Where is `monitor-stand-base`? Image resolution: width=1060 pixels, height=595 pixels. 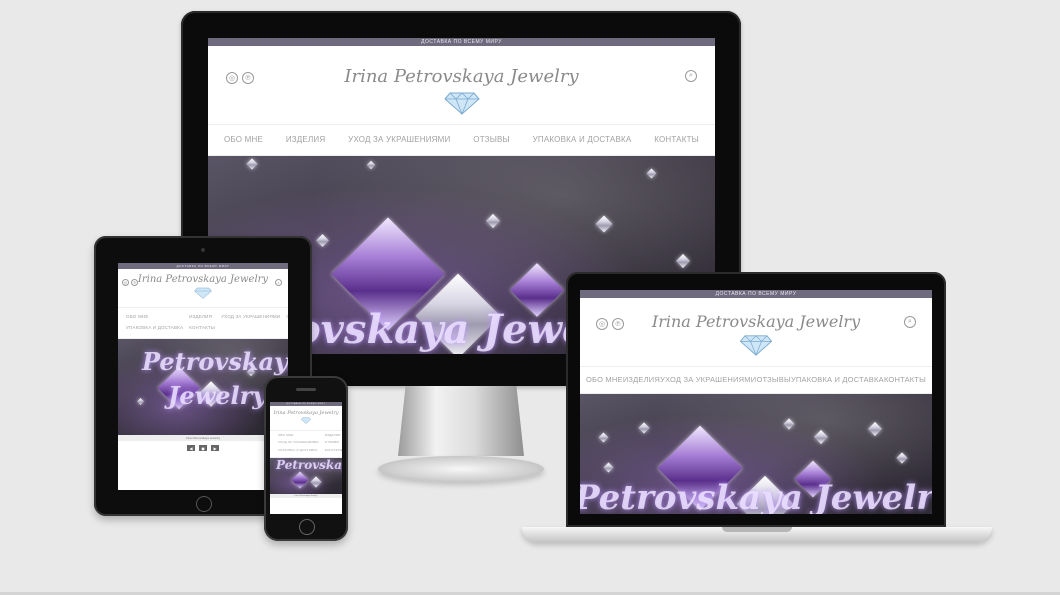 monitor-stand-base is located at coordinates (461, 469).